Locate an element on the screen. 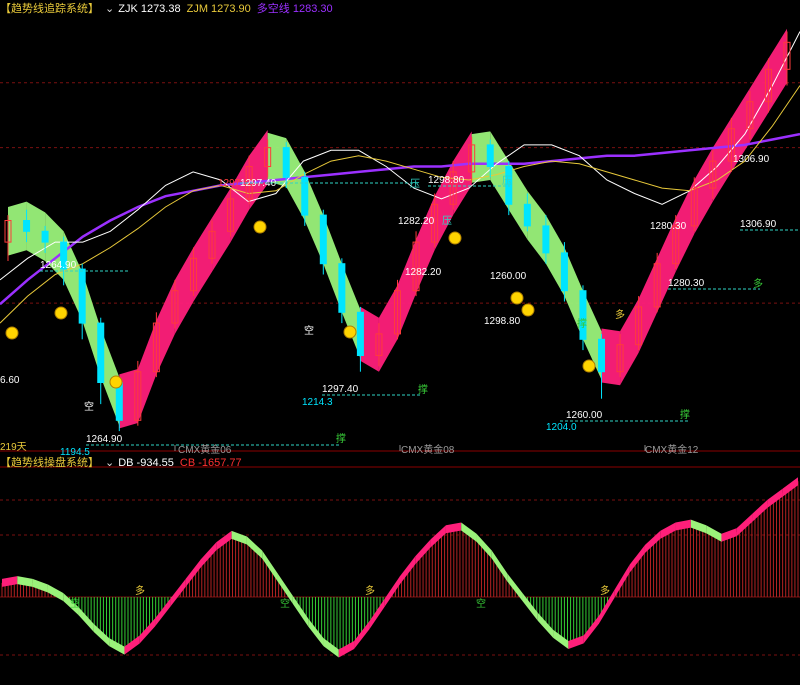 This screenshot has height=685, width=800. price-label: 1214.3 is located at coordinates (317, 402).